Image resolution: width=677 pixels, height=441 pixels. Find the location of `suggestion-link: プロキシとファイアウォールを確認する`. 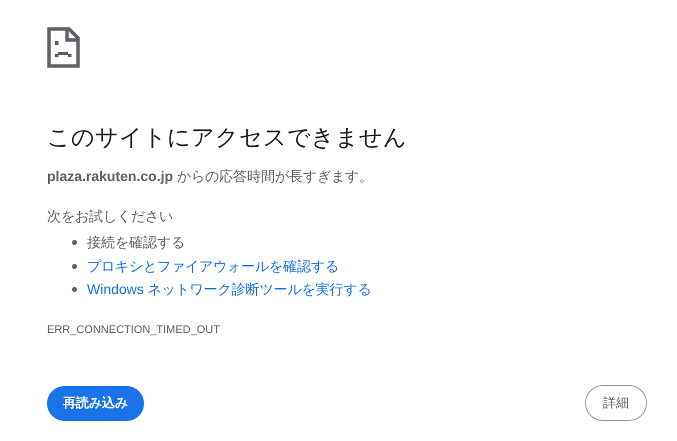

suggestion-link: プロキシとファイアウォールを確認する is located at coordinates (213, 266).